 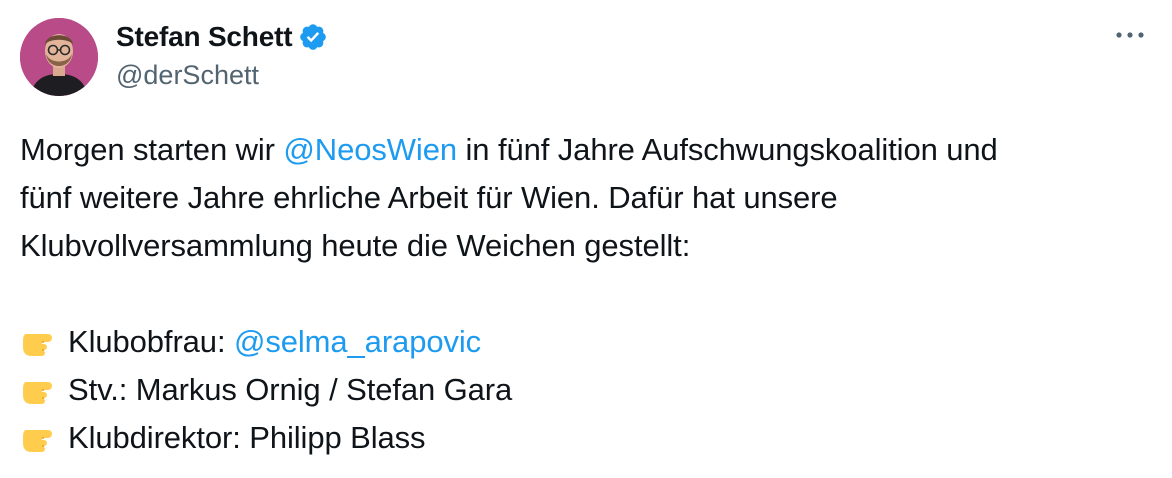 What do you see at coordinates (222, 75) in the screenshot?
I see `author-handle: @derSchett` at bounding box center [222, 75].